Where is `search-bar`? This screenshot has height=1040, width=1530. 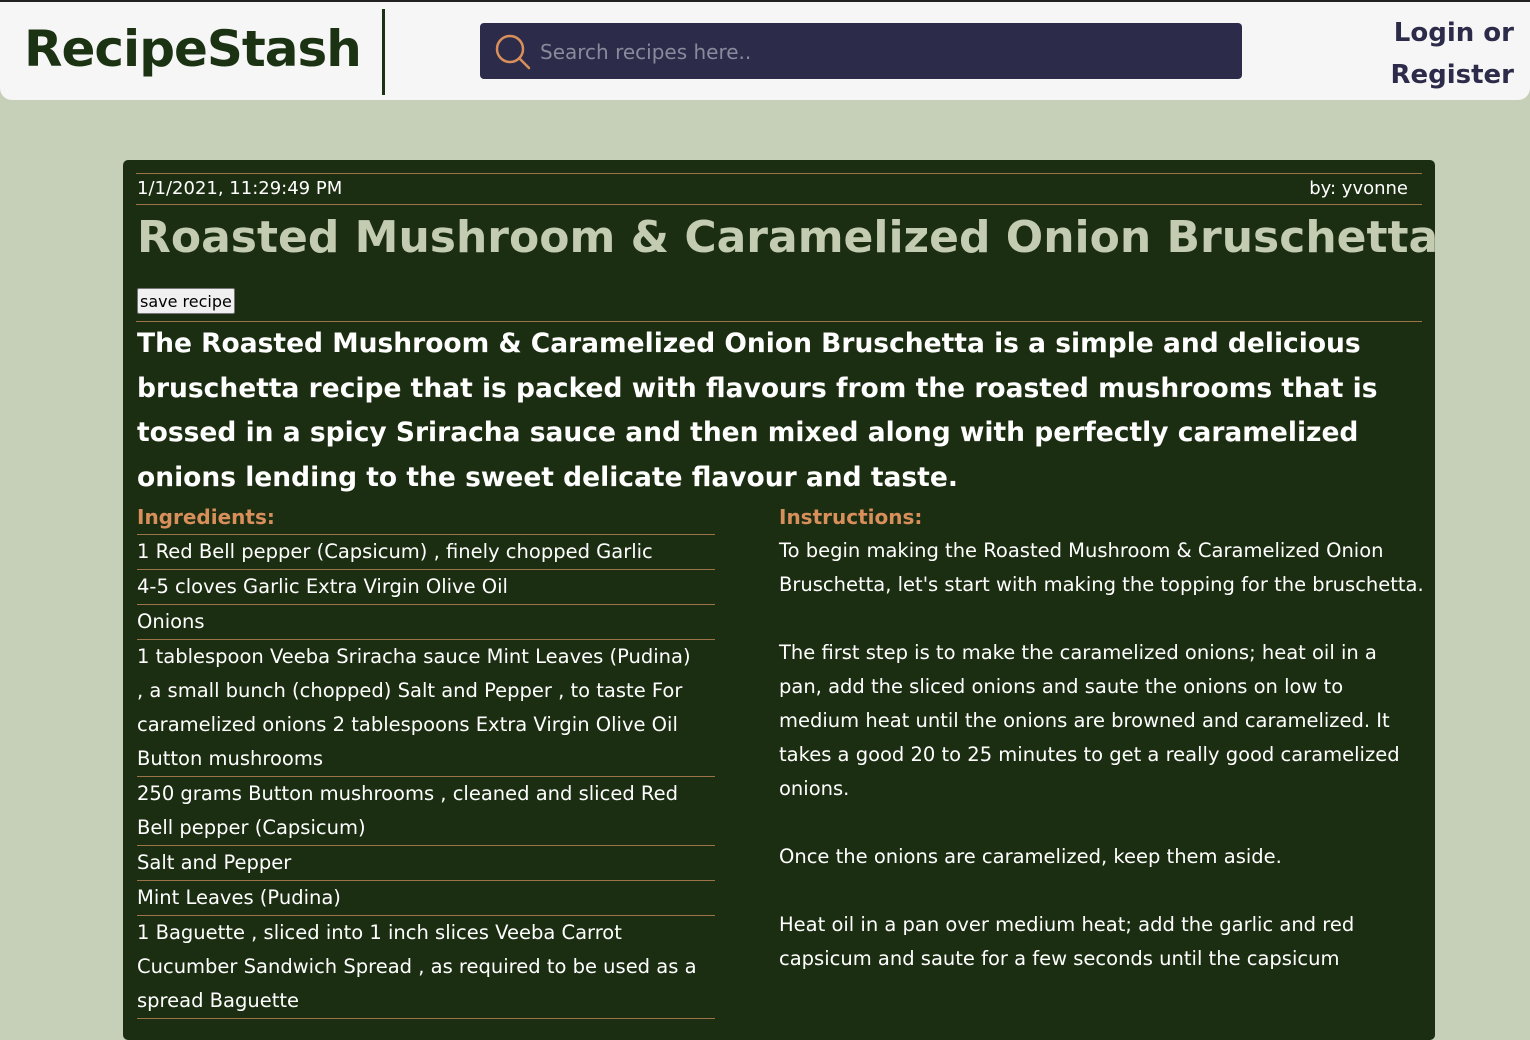
search-bar is located at coordinates (861, 52).